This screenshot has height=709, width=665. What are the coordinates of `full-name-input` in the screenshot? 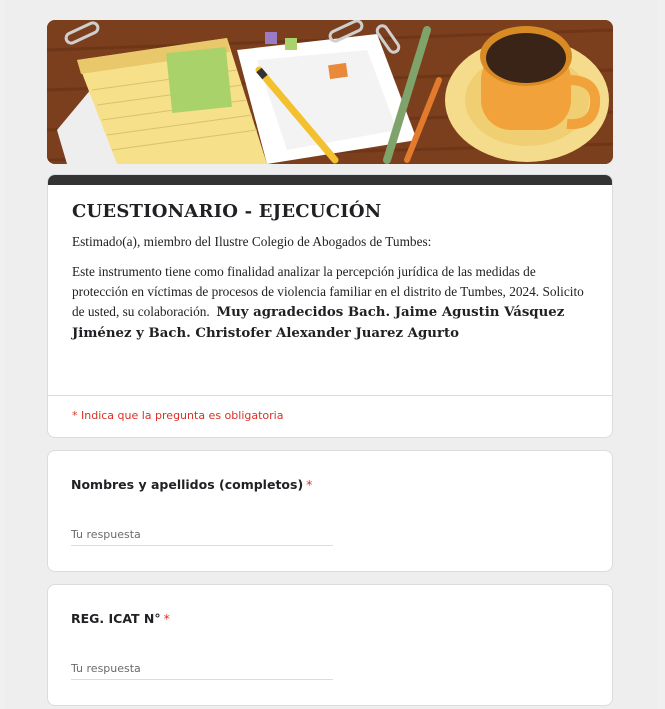 It's located at (202, 534).